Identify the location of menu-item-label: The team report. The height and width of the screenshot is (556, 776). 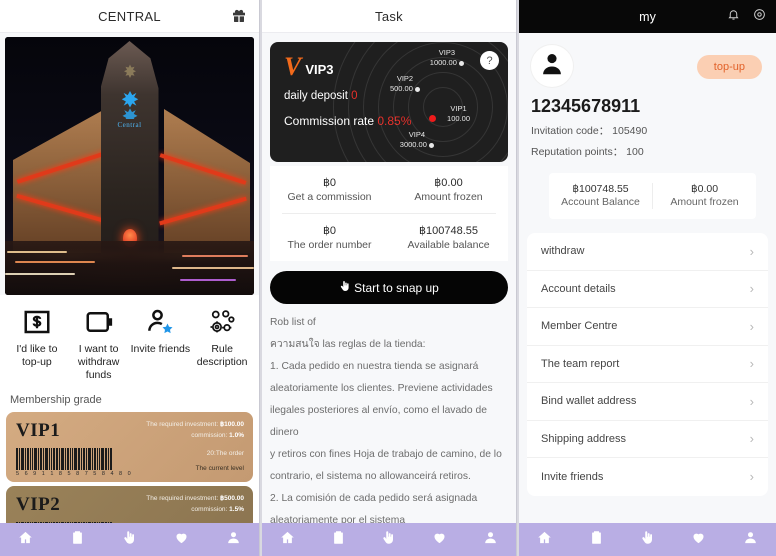
(580, 363).